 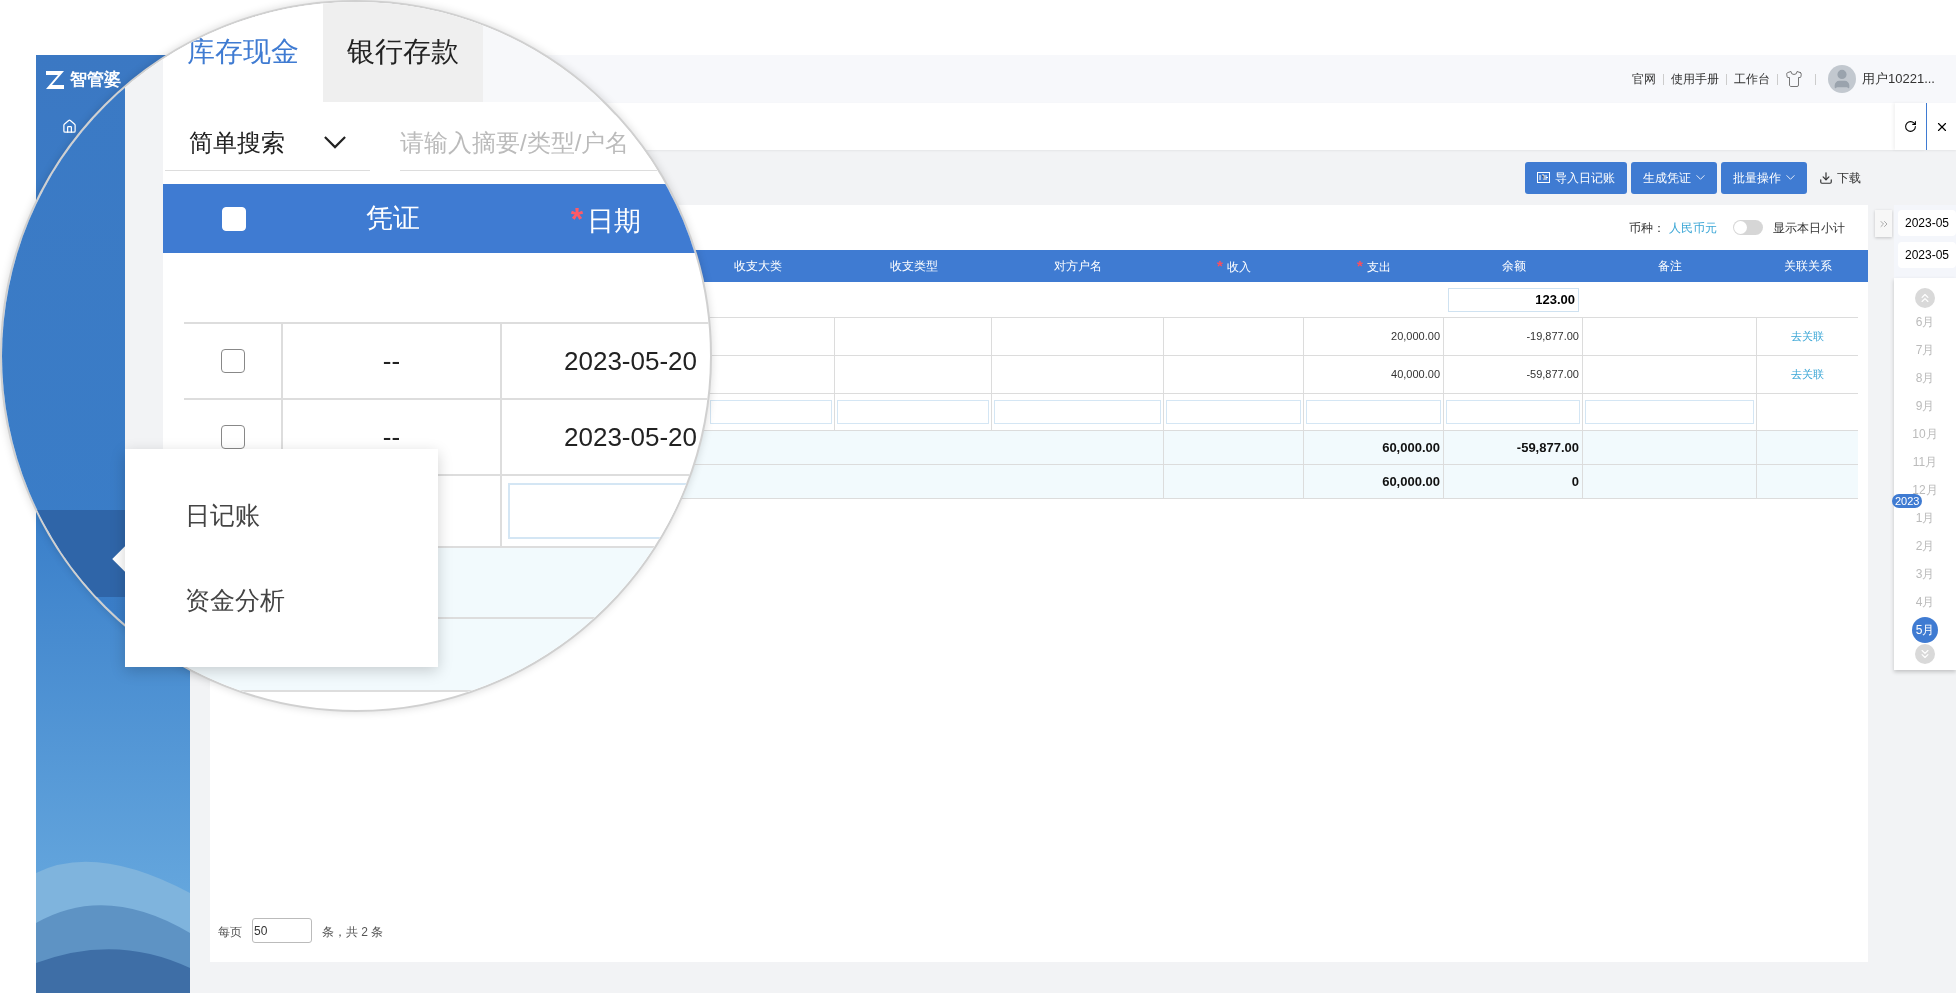 I want to click on header-link: 官网, so click(x=1644, y=79).